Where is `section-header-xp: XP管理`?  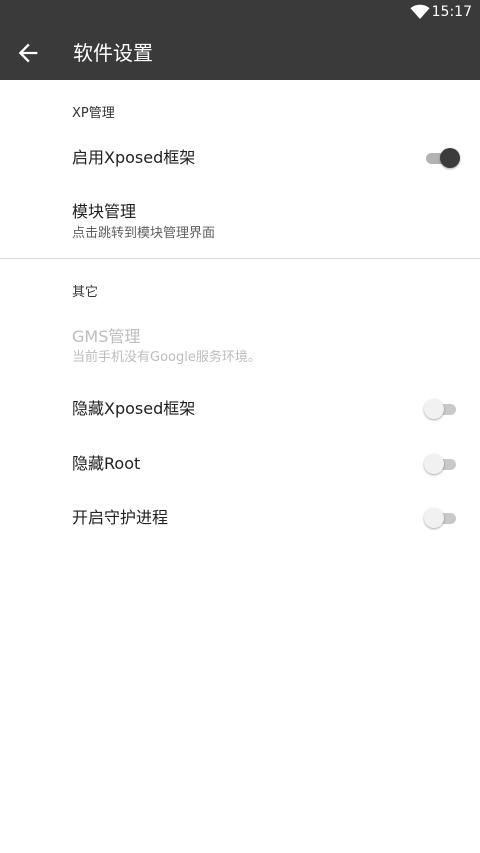
section-header-xp: XP管理 is located at coordinates (93, 113).